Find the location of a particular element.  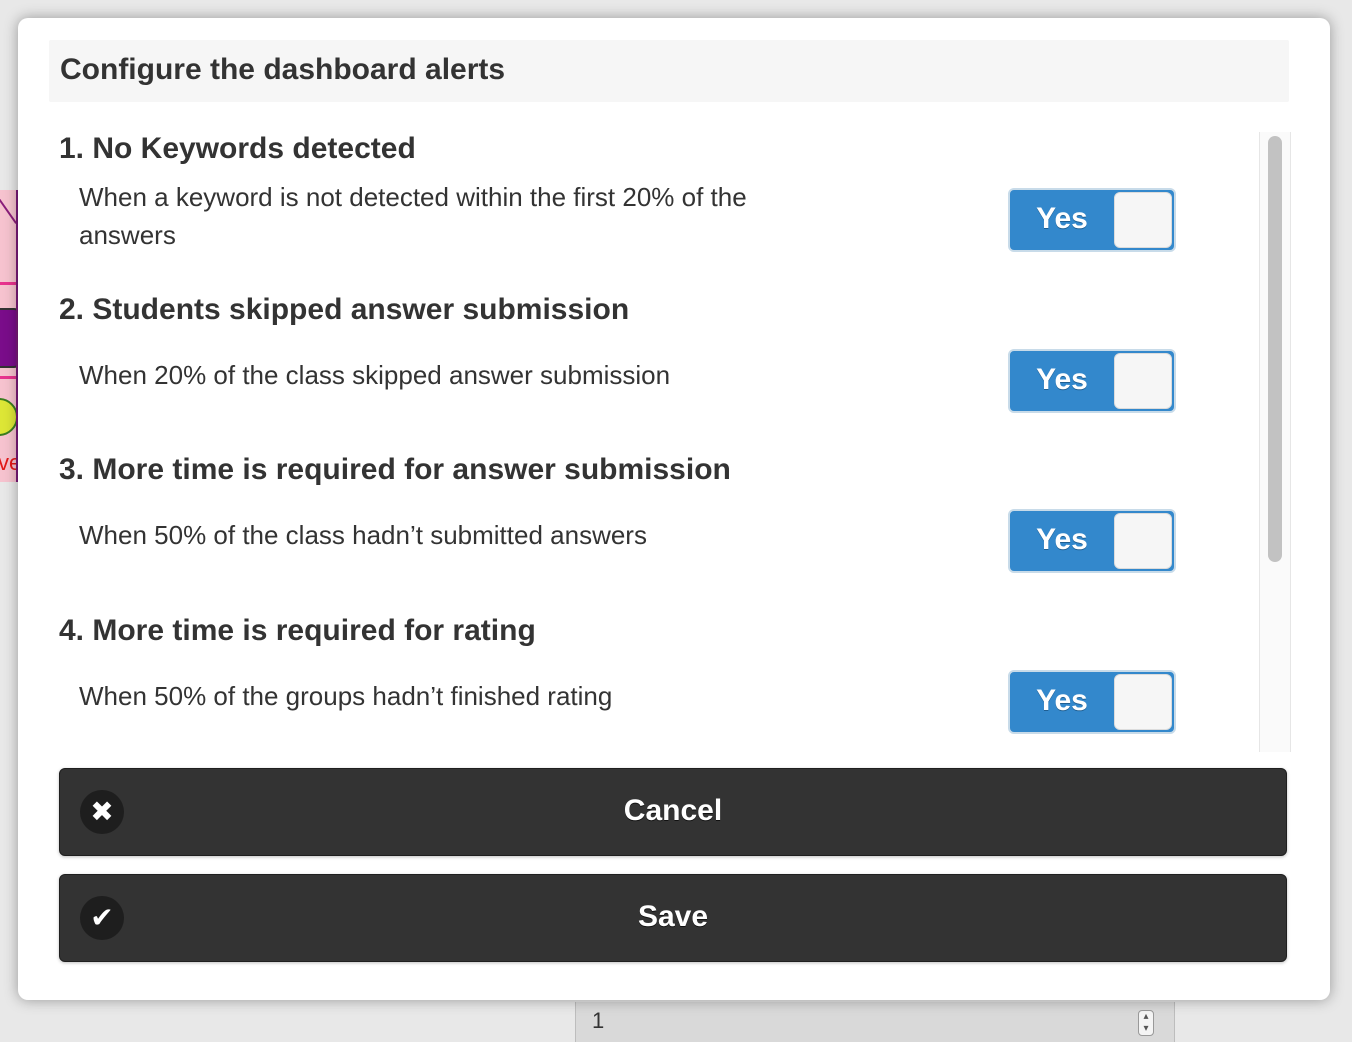

alert-title: 1. No Keywords detected is located at coordinates (237, 148).